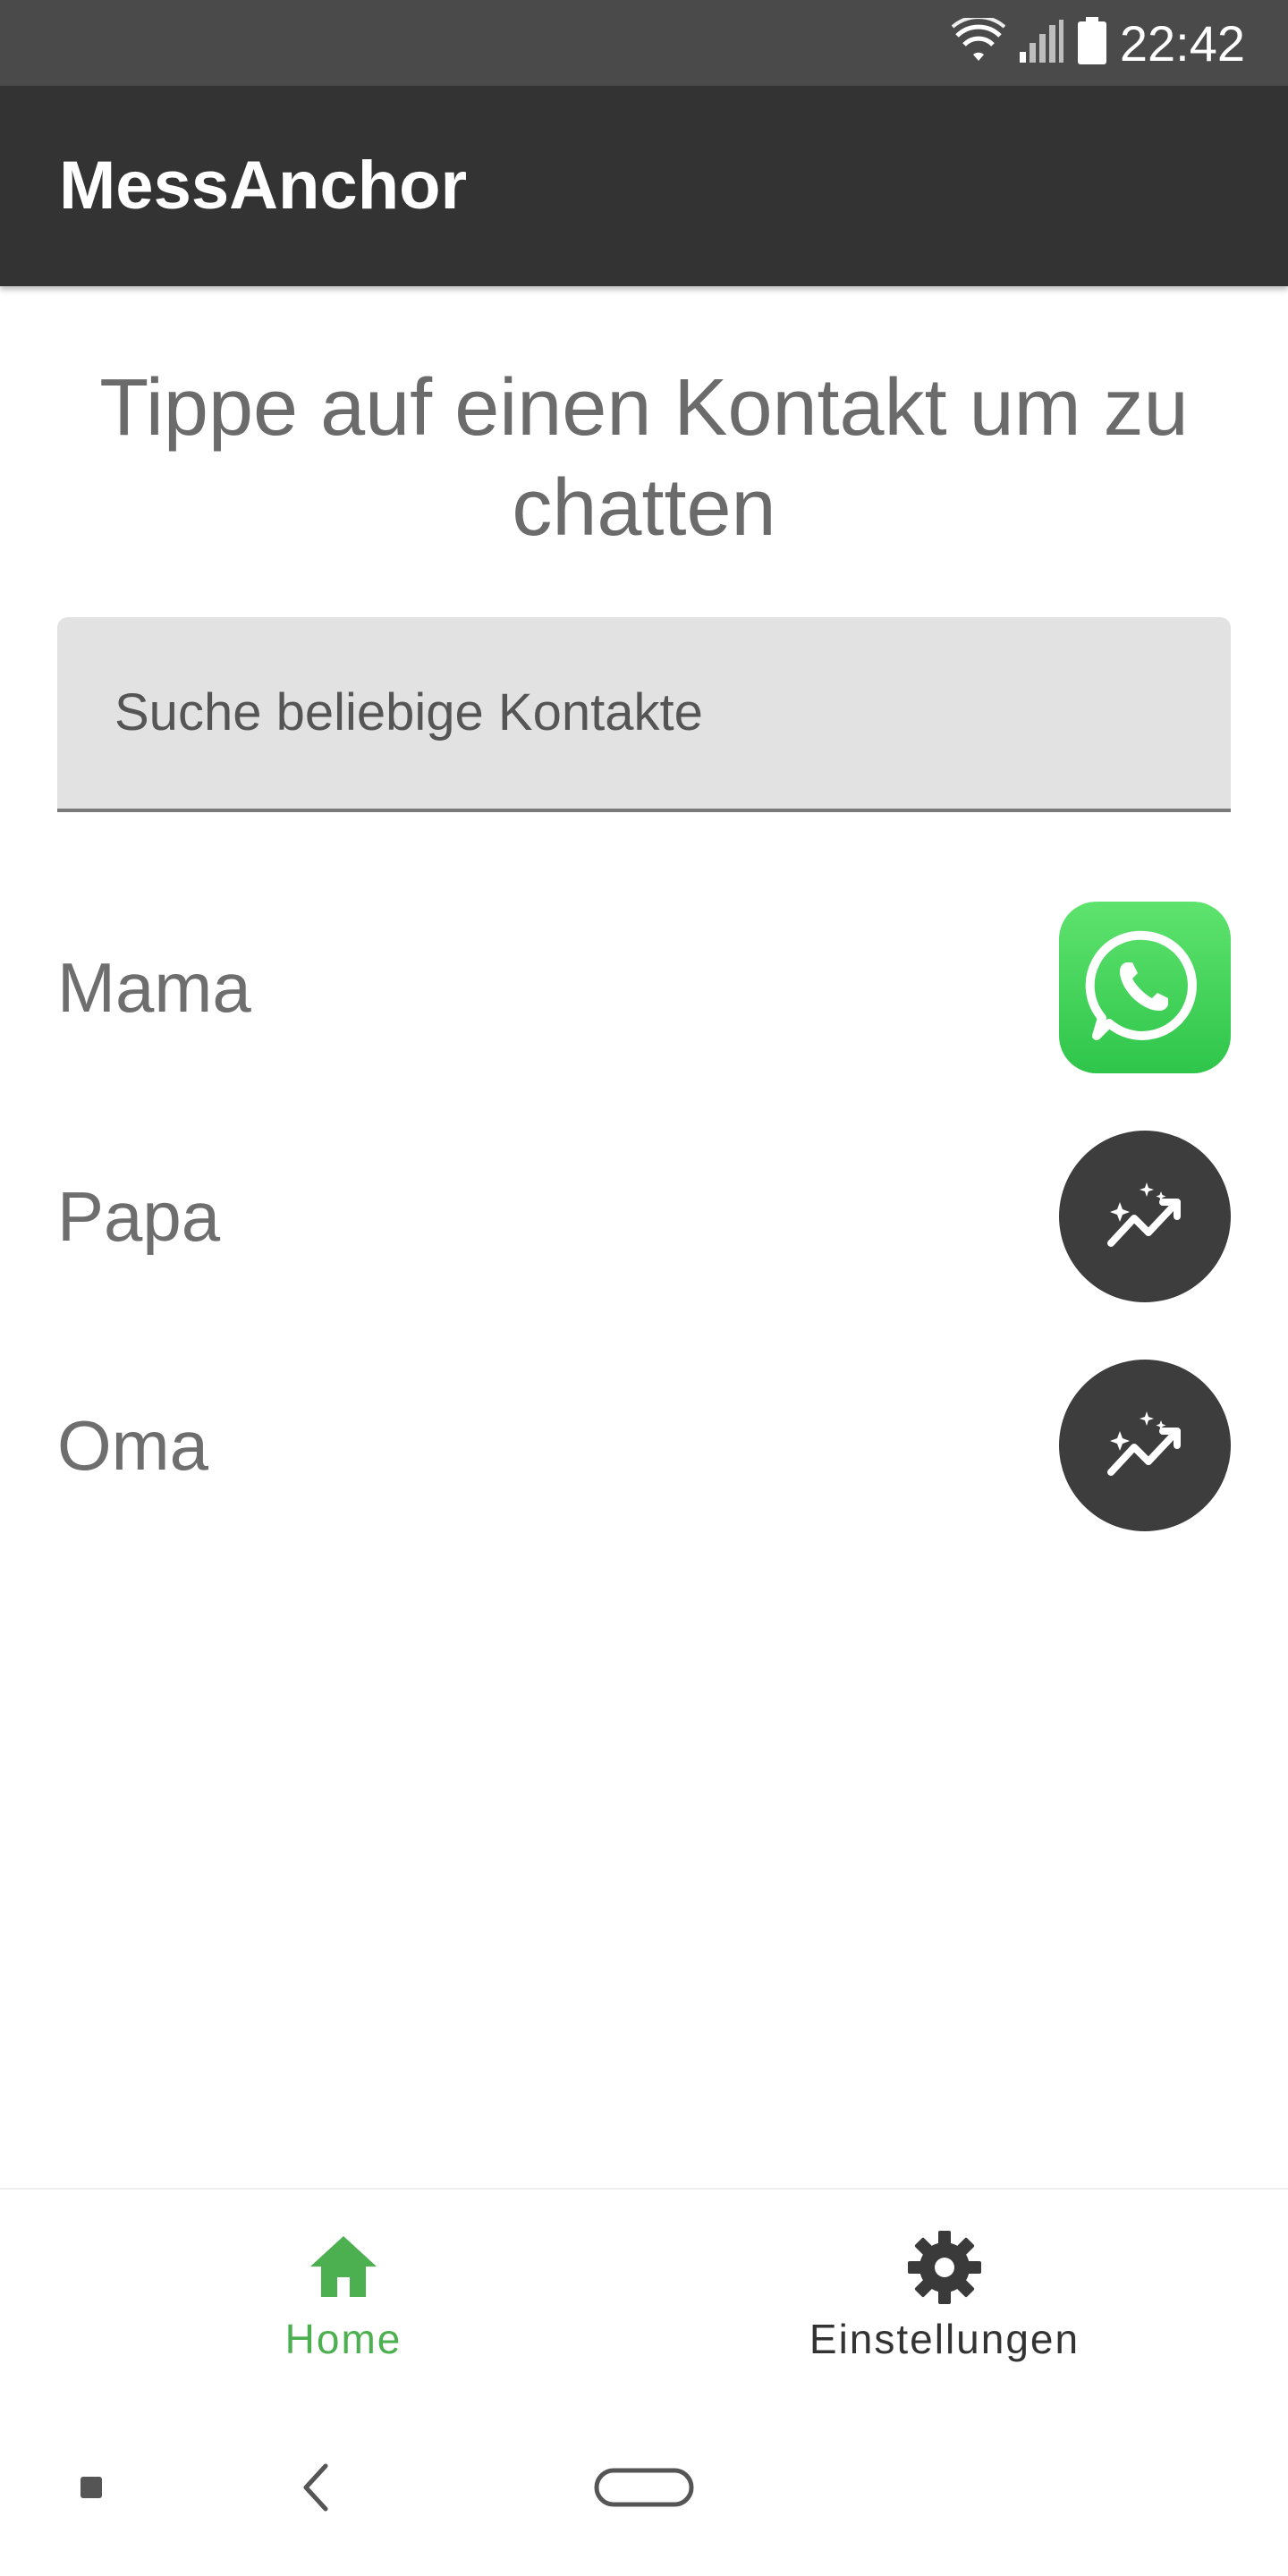 Image resolution: width=1288 pixels, height=2576 pixels. Describe the element at coordinates (644, 987) in the screenshot. I see `contact-row-mama: Mama` at that location.